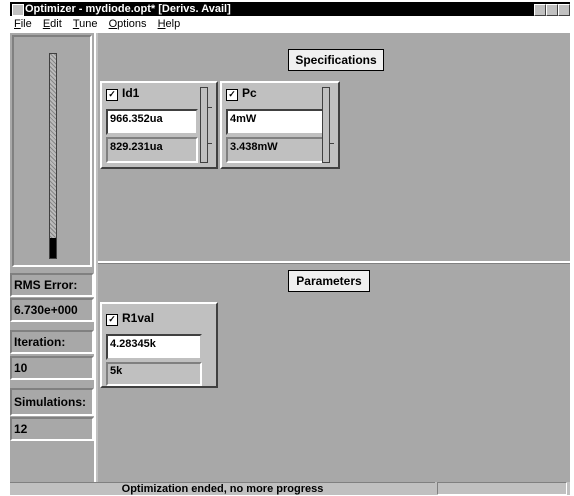 Image resolution: width=574 pixels, height=496 pixels. I want to click on rms-error-value: 6.730e+000, so click(52, 310).